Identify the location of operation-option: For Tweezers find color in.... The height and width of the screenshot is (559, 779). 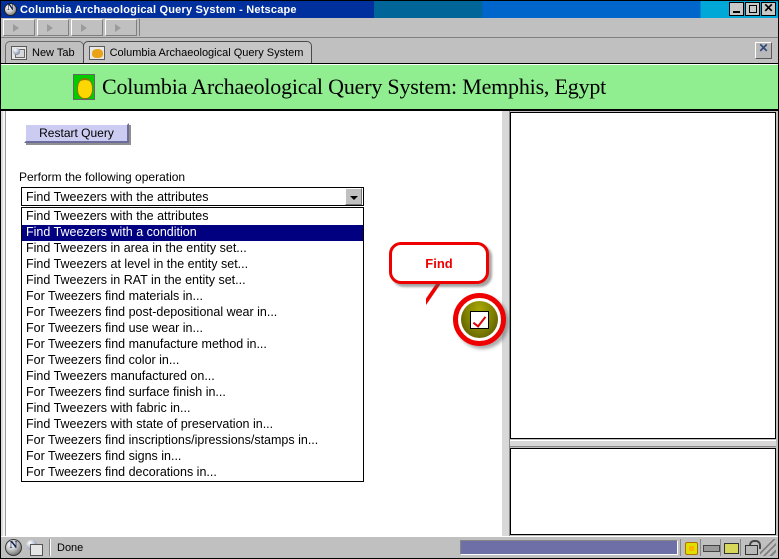
(192, 361).